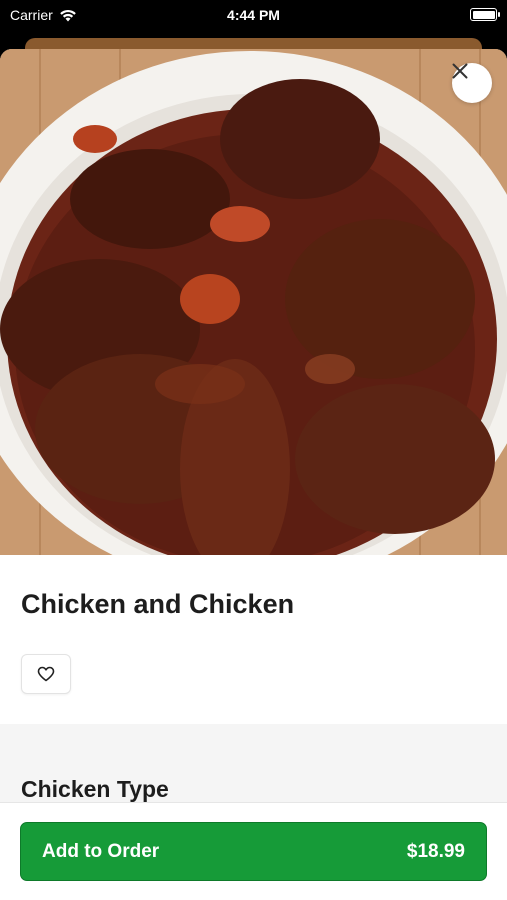 This screenshot has height=900, width=507. I want to click on heart-icon, so click(46, 674).